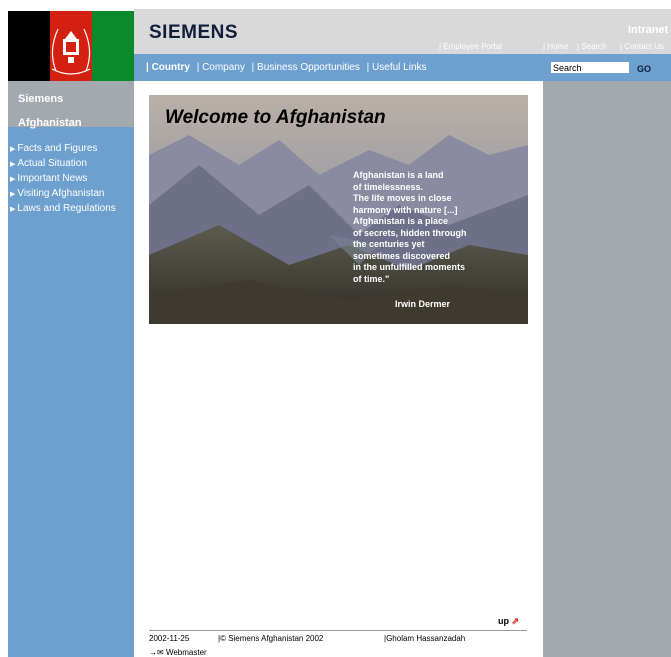  I want to click on sidebar-item-facts: ▶ Facts and Figures, so click(63, 149).